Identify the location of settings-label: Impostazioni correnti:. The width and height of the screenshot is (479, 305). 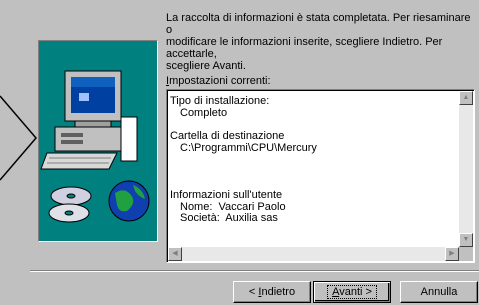
(218, 81).